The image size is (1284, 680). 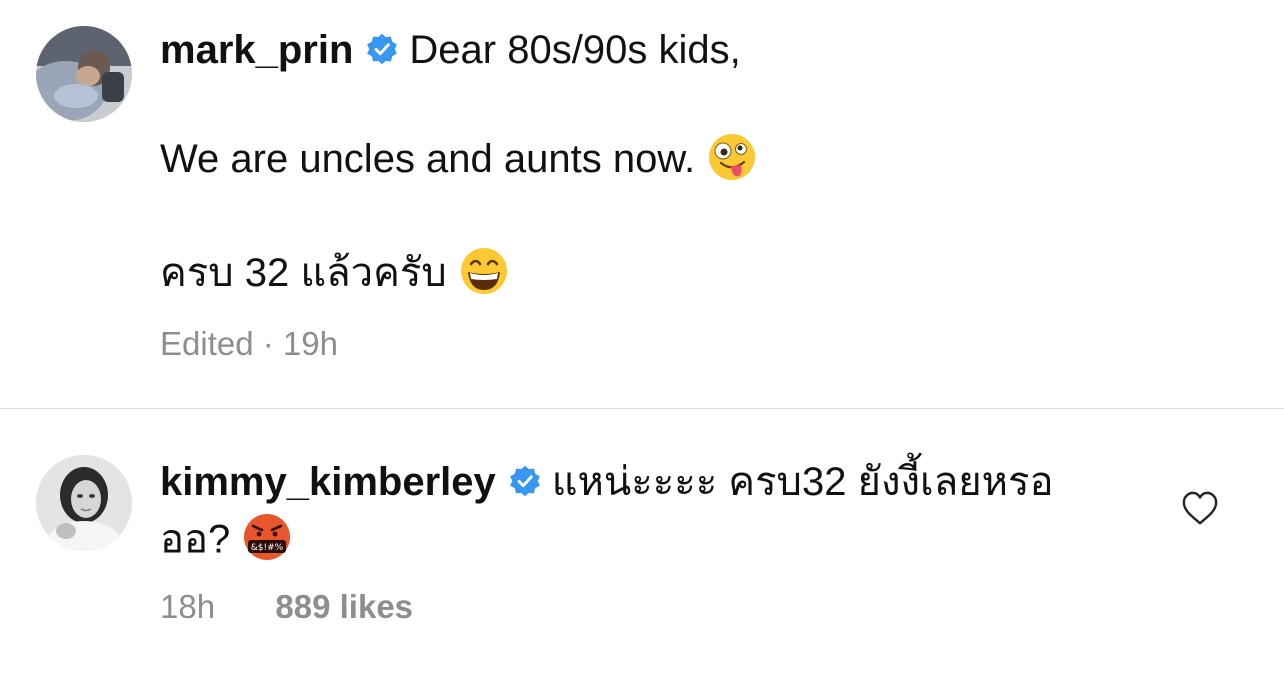 I want to click on commenter-avatar, so click(x=84, y=503).